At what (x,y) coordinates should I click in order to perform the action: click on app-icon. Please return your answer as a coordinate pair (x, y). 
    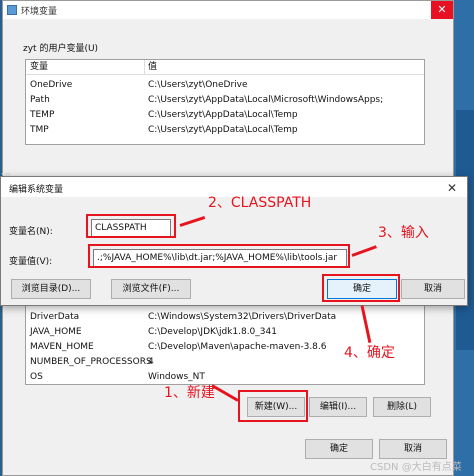
    Looking at the image, I should click on (12, 10).